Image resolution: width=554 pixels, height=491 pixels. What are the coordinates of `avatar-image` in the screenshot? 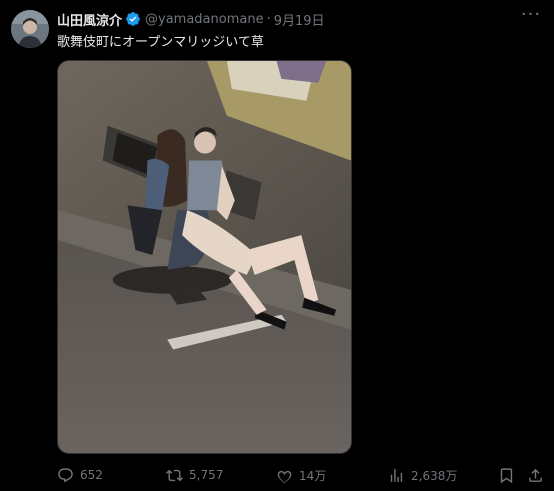 It's located at (30, 29).